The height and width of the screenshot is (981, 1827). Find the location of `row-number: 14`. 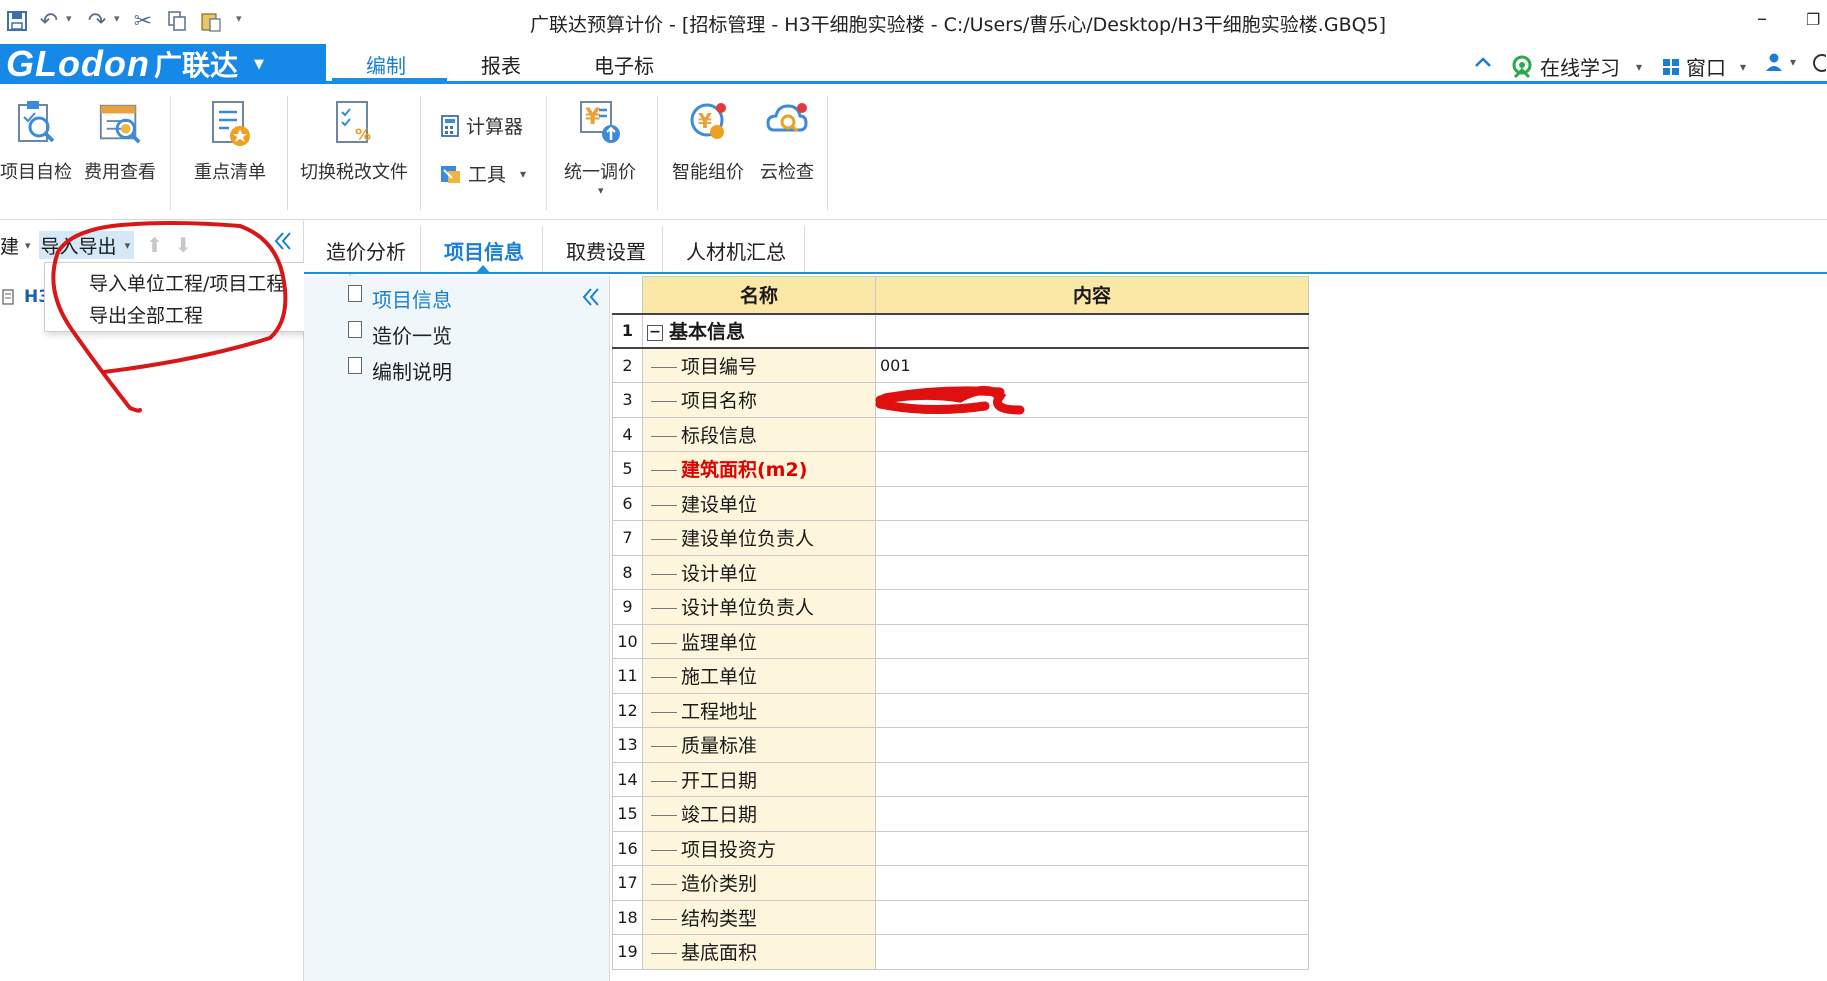

row-number: 14 is located at coordinates (627, 779).